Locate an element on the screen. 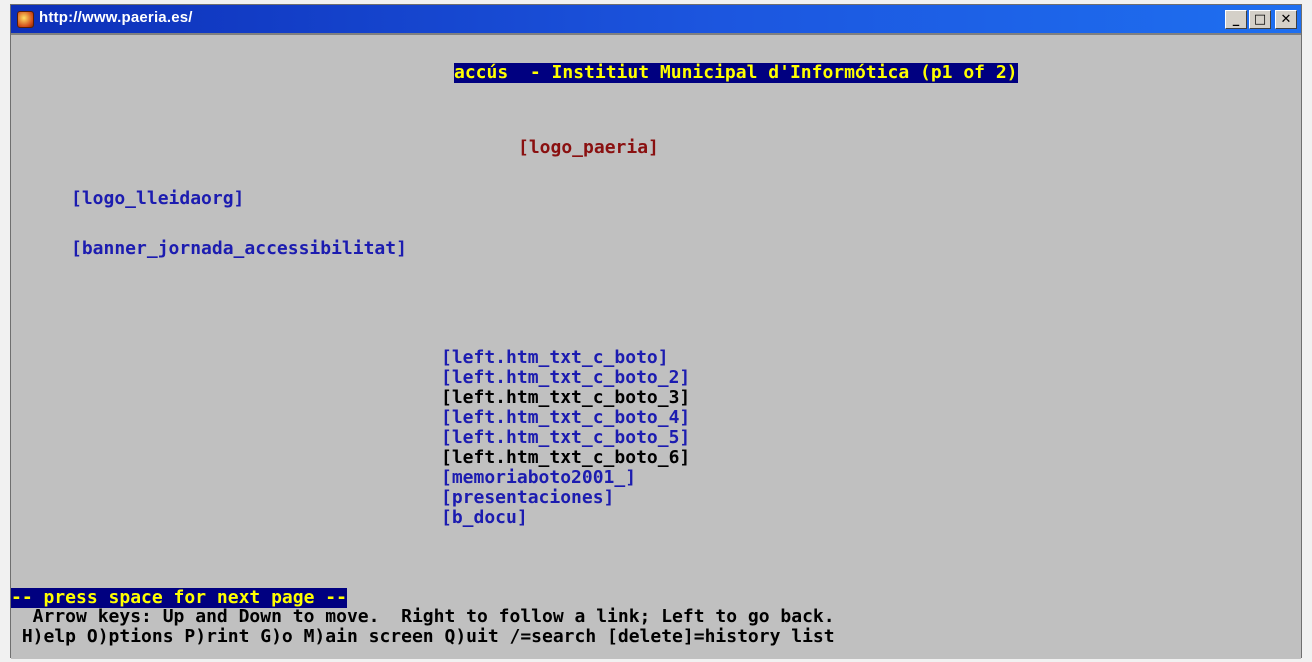 This screenshot has height=662, width=1312. window-controls: _ □ ✕ is located at coordinates (1261, 19).